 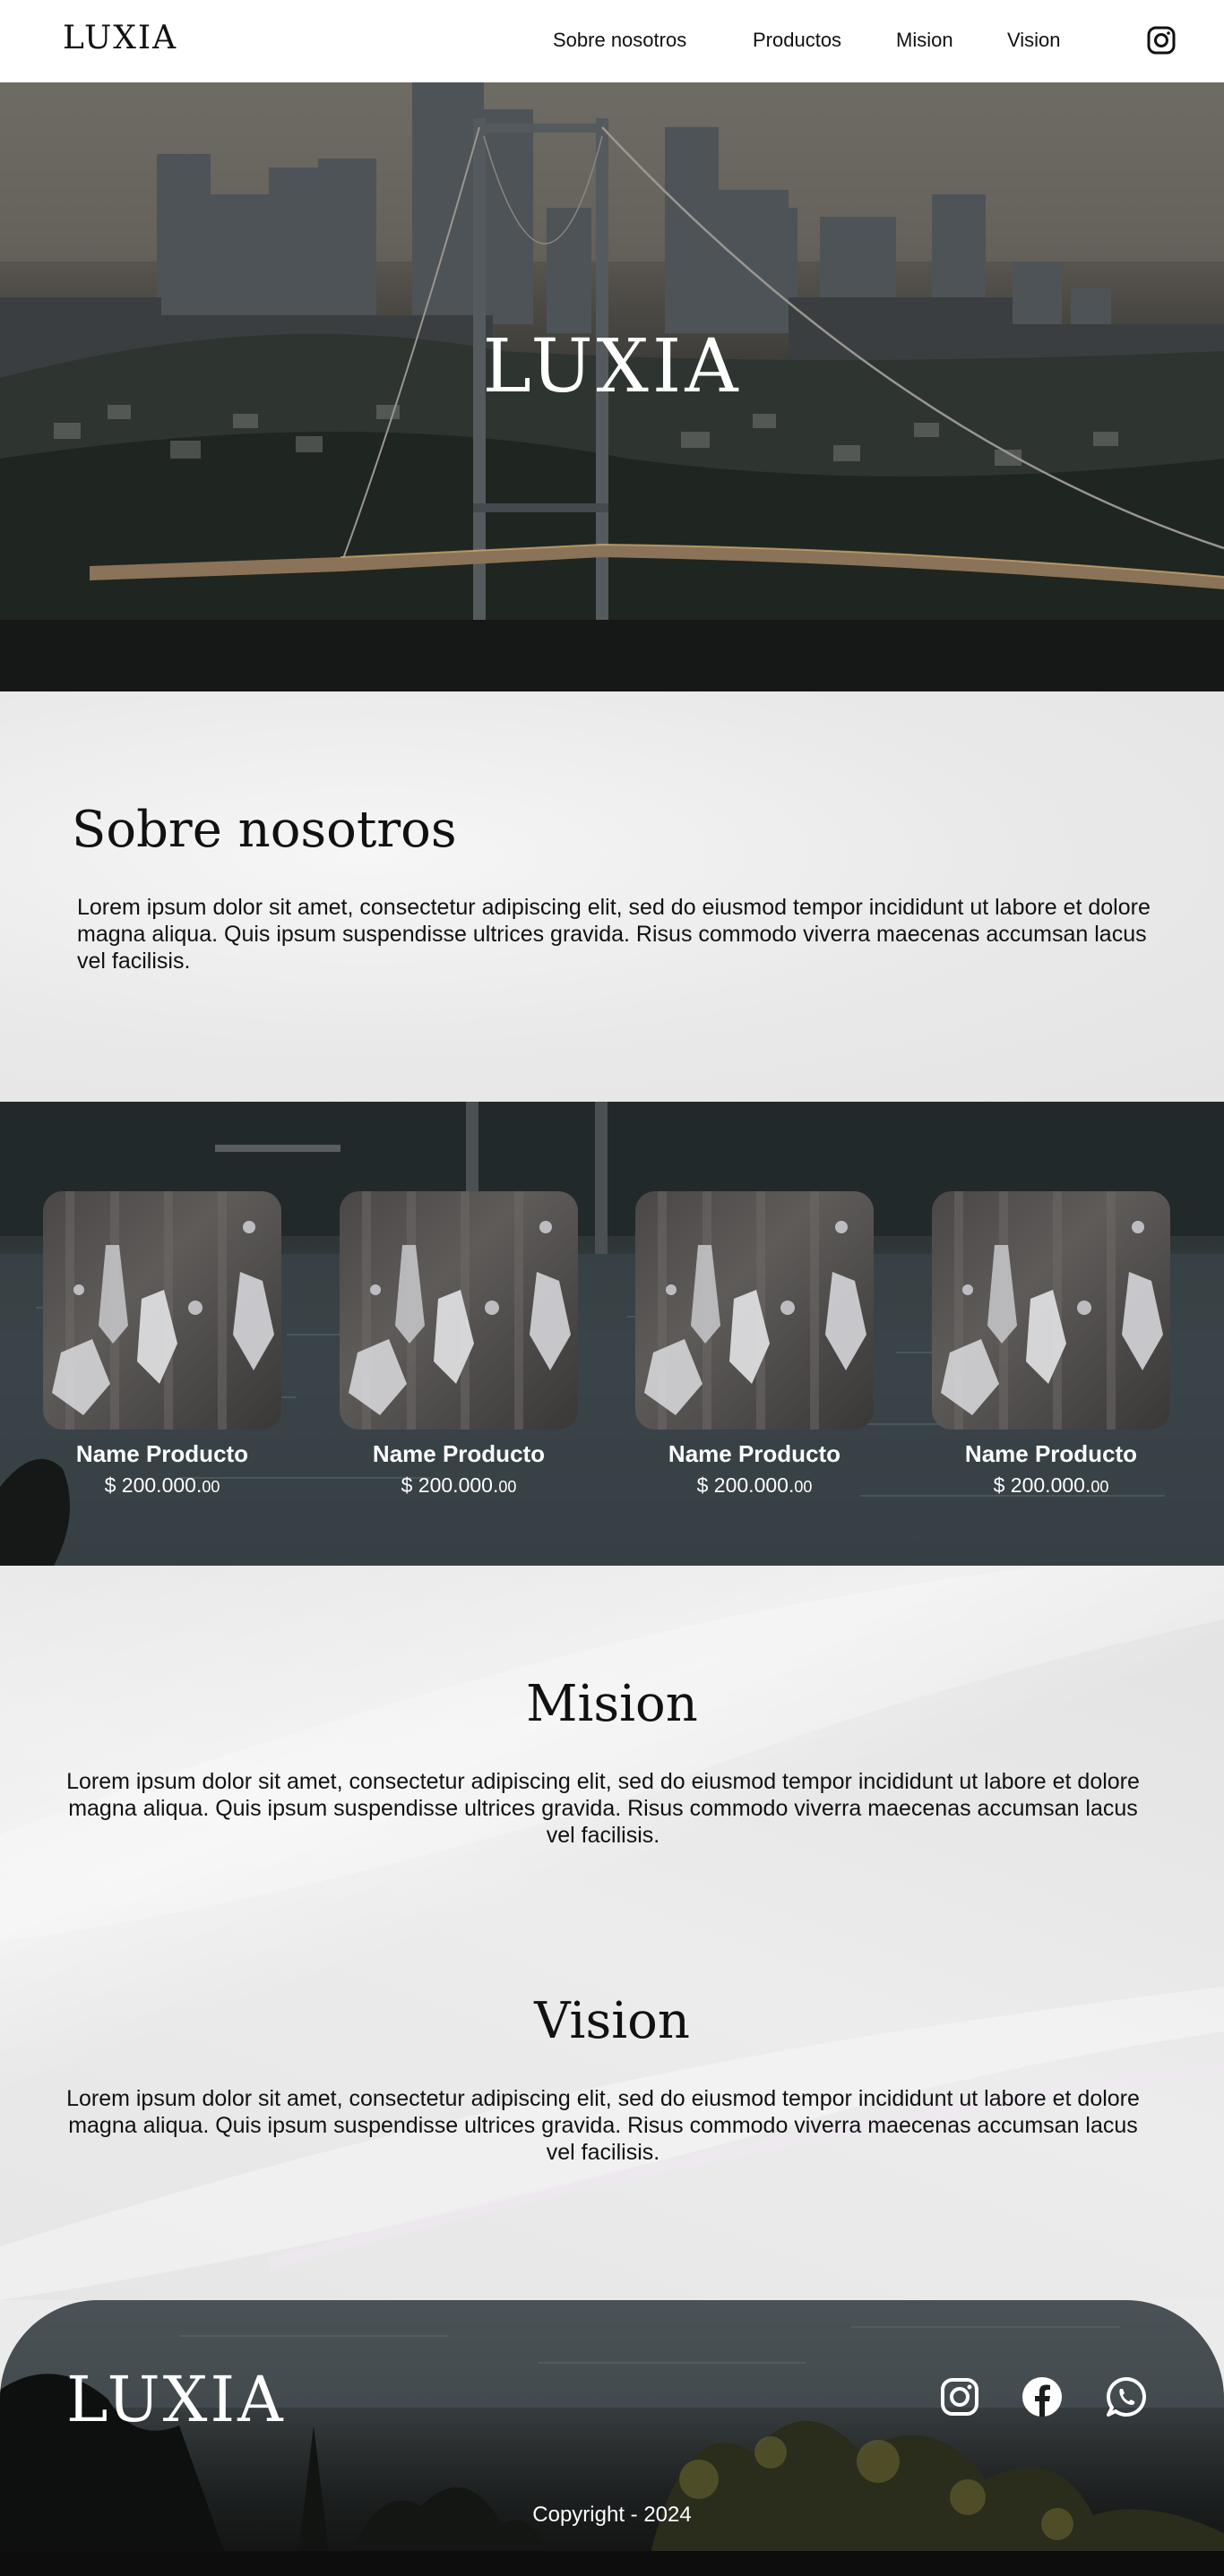 What do you see at coordinates (797, 40) in the screenshot?
I see `nav-link-productos: Productos` at bounding box center [797, 40].